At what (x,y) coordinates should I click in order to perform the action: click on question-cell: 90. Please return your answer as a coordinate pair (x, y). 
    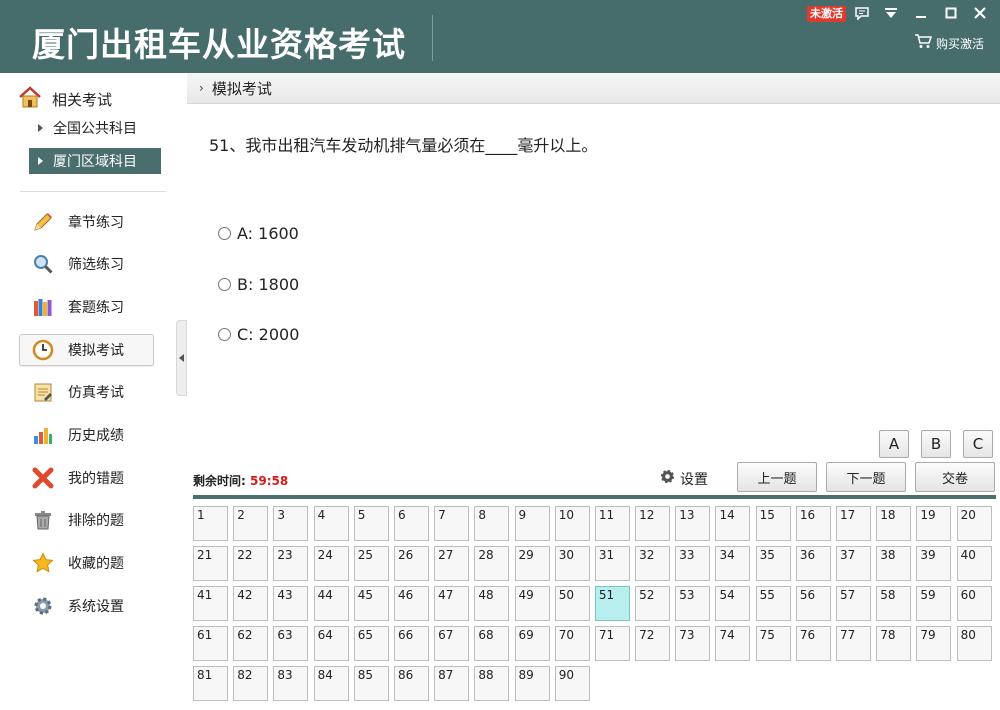
    Looking at the image, I should click on (572, 683).